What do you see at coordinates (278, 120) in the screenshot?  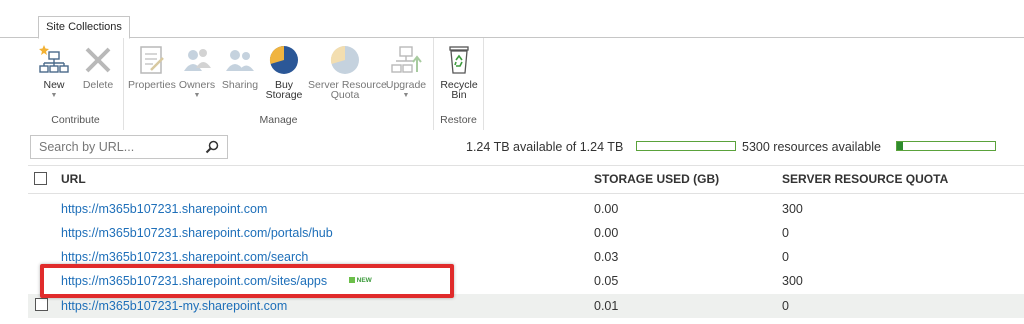 I see `group-label-manage: Manage` at bounding box center [278, 120].